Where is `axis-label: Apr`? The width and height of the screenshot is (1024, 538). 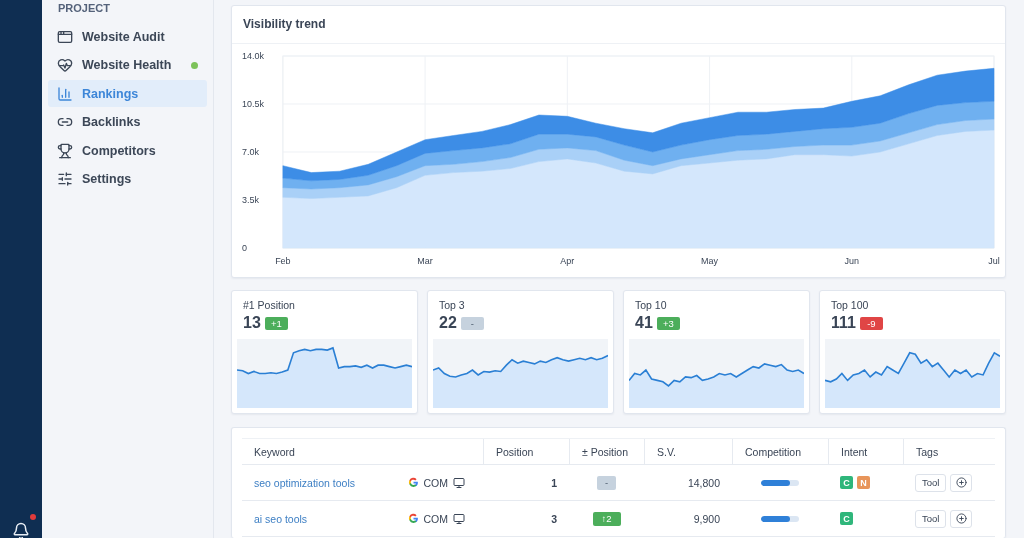
axis-label: Apr is located at coordinates (567, 261).